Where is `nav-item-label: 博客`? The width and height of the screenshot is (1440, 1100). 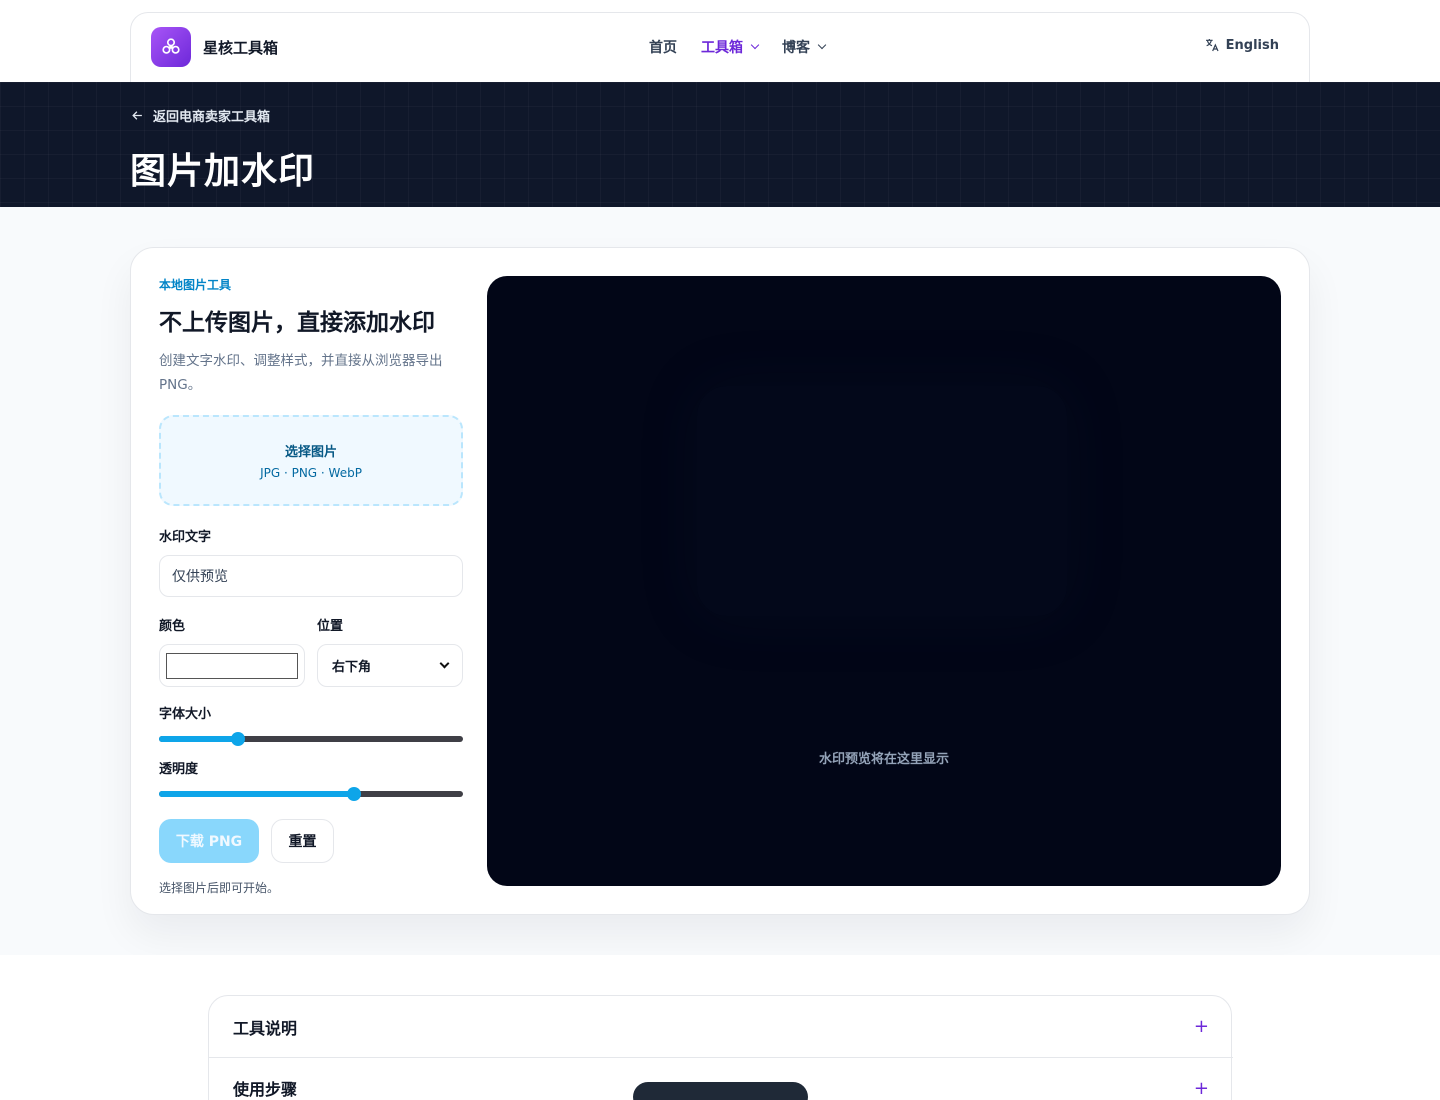 nav-item-label: 博客 is located at coordinates (796, 48).